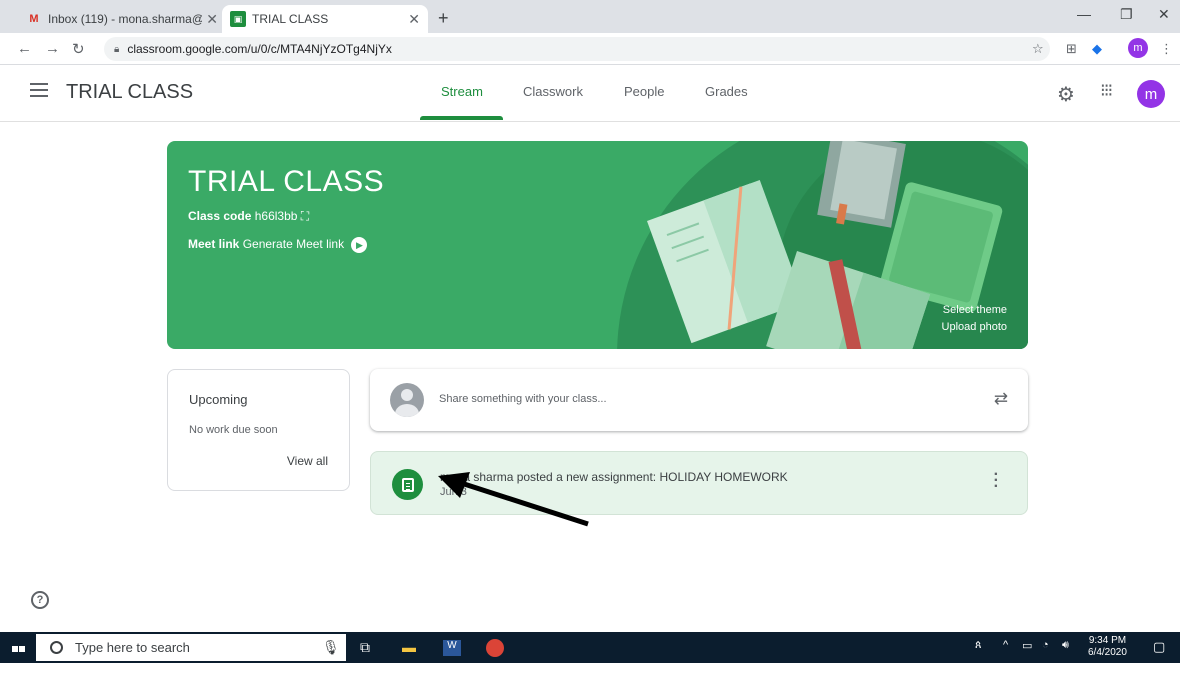 The width and height of the screenshot is (1180, 676). Describe the element at coordinates (233, 430) in the screenshot. I see `upcoming-status: No work due soon` at that location.